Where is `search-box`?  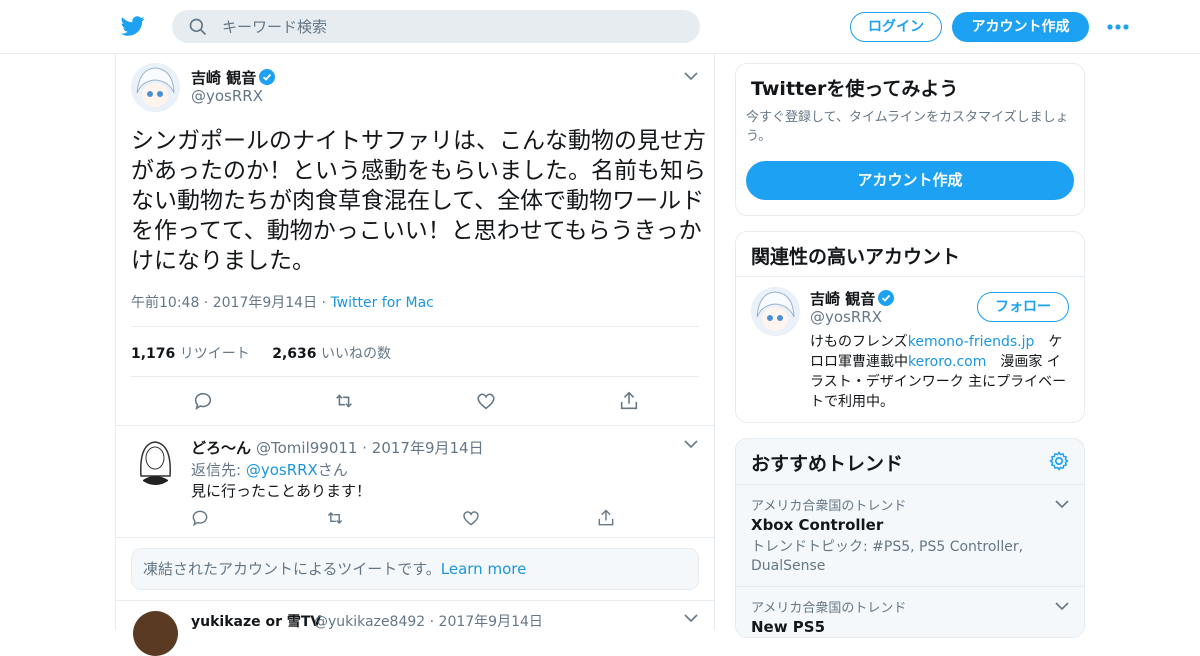 search-box is located at coordinates (436, 26).